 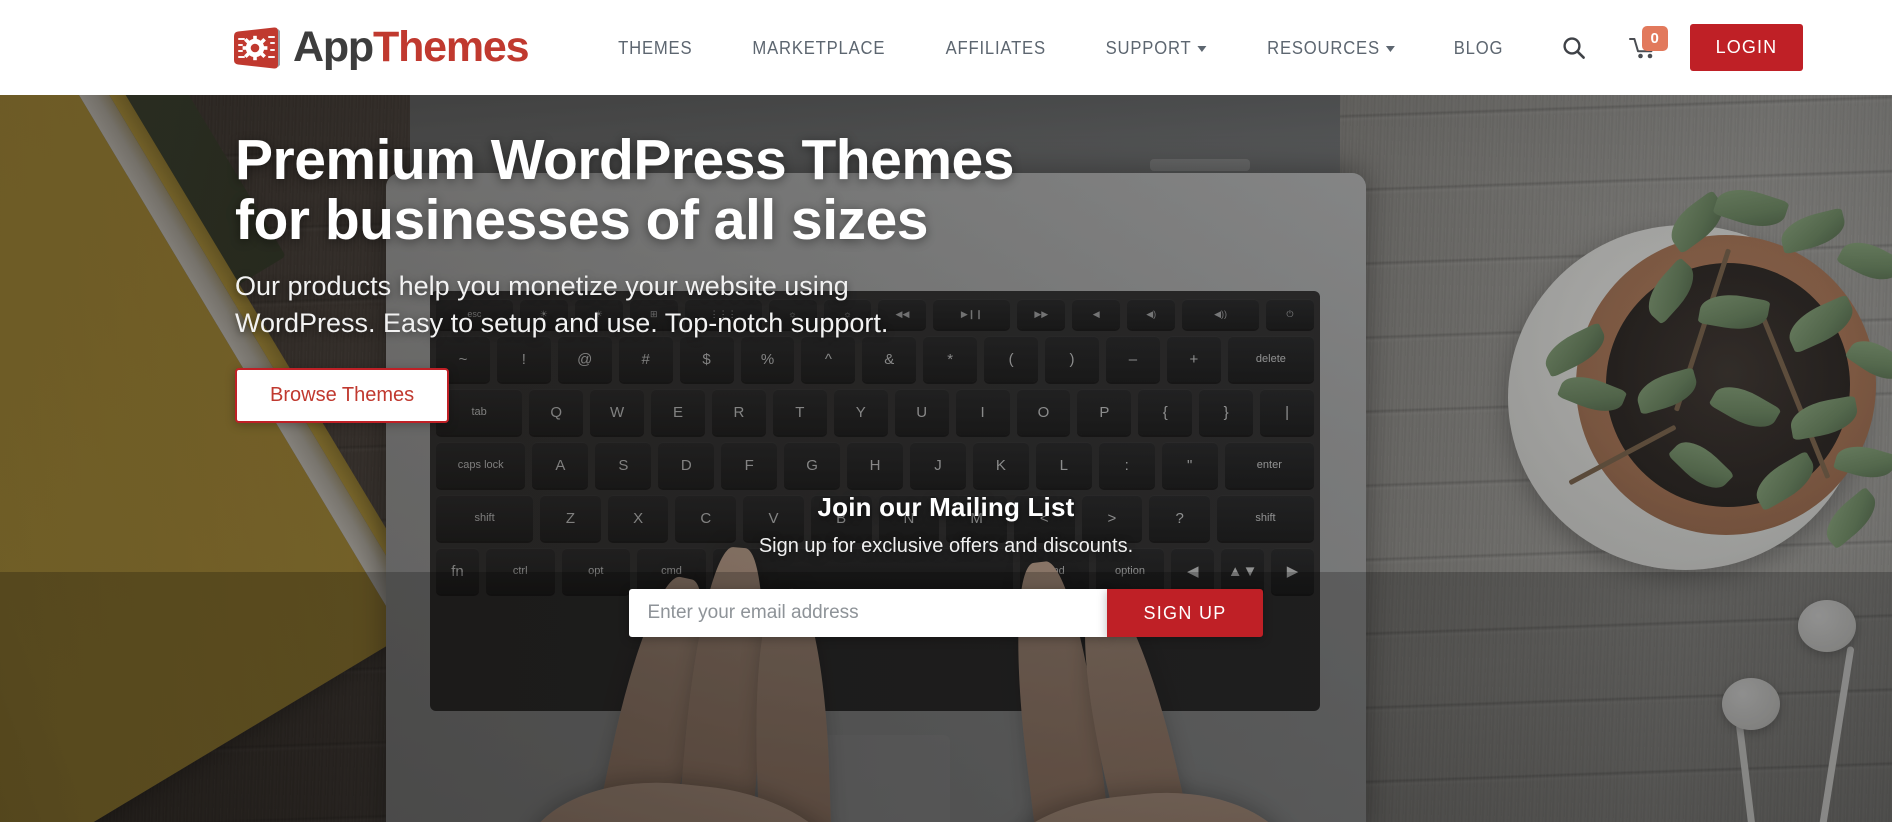 I want to click on hero-title-line-2: for businesses of all sizes, so click(x=581, y=219).